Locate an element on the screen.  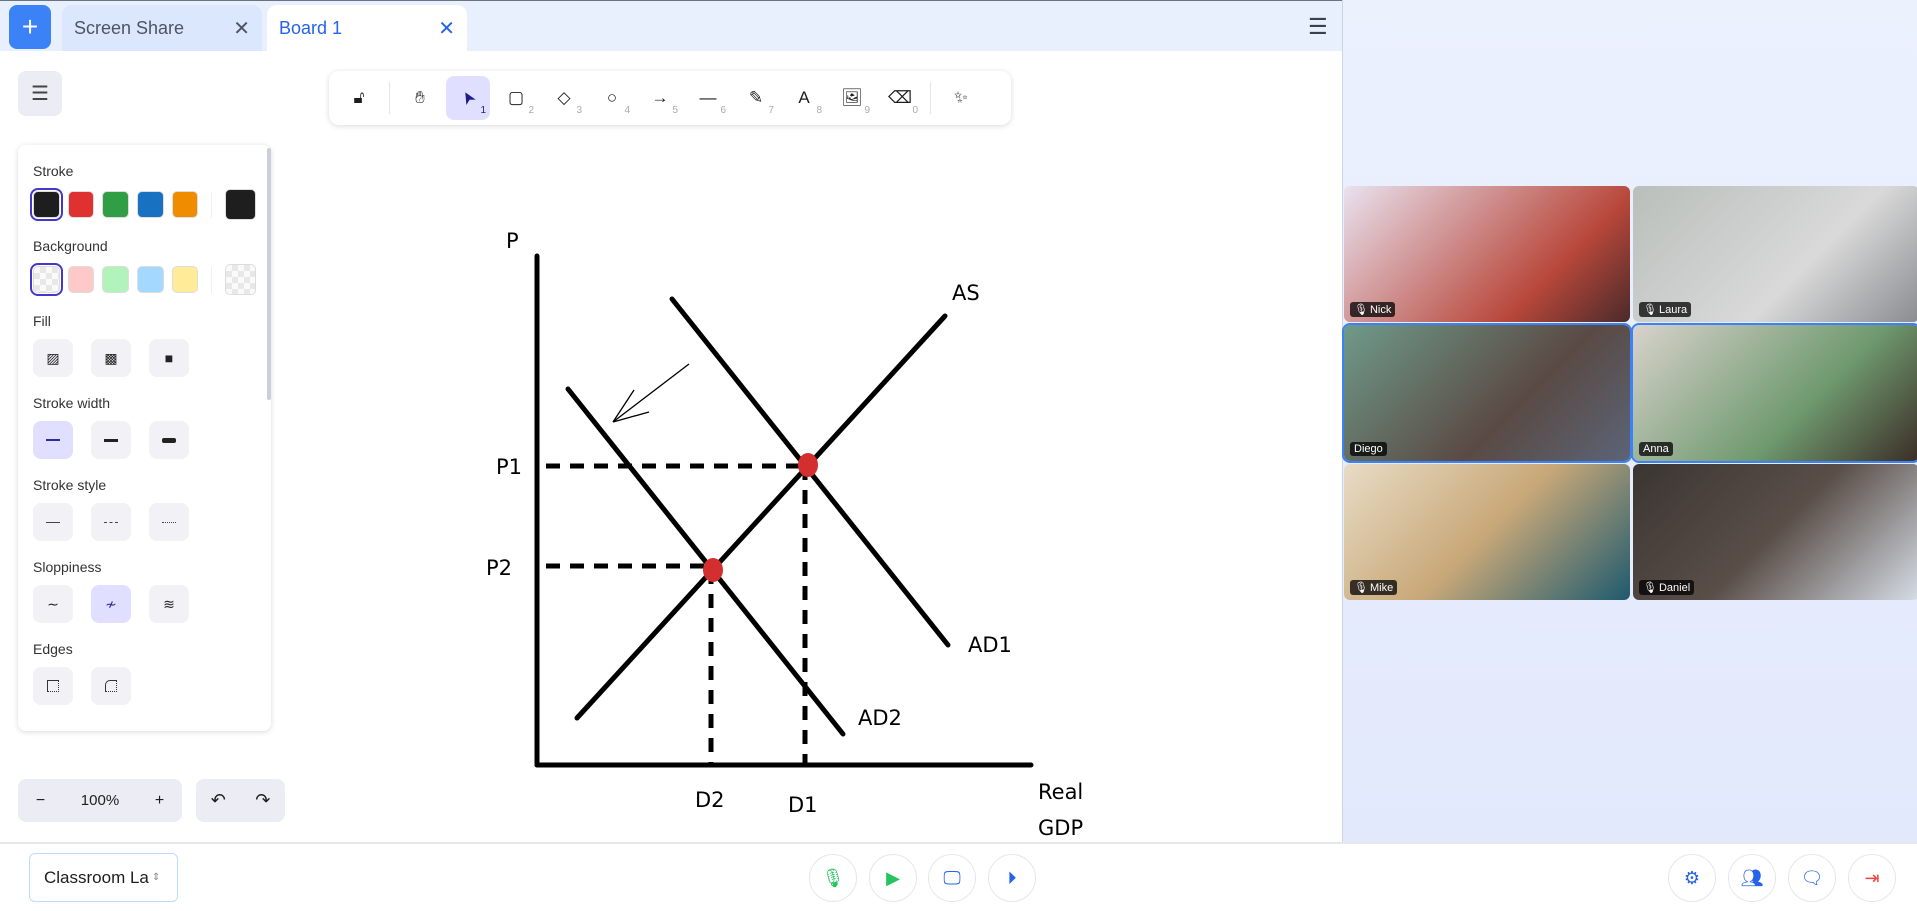
participant-grid: 🎙︎ Nick 🎙︎ Laura Diego Anna 🎙︎ Mike 🎙︎ Daniel is located at coordinates (1629, 393).